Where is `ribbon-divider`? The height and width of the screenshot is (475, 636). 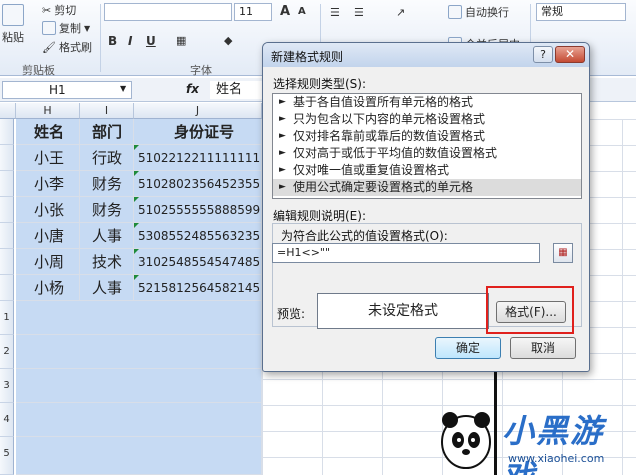
ribbon-divider is located at coordinates (100, 38).